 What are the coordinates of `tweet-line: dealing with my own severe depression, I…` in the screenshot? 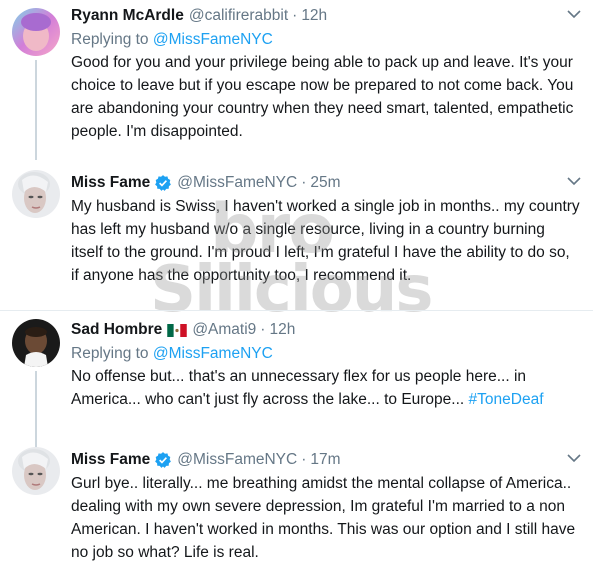 It's located at (318, 506).